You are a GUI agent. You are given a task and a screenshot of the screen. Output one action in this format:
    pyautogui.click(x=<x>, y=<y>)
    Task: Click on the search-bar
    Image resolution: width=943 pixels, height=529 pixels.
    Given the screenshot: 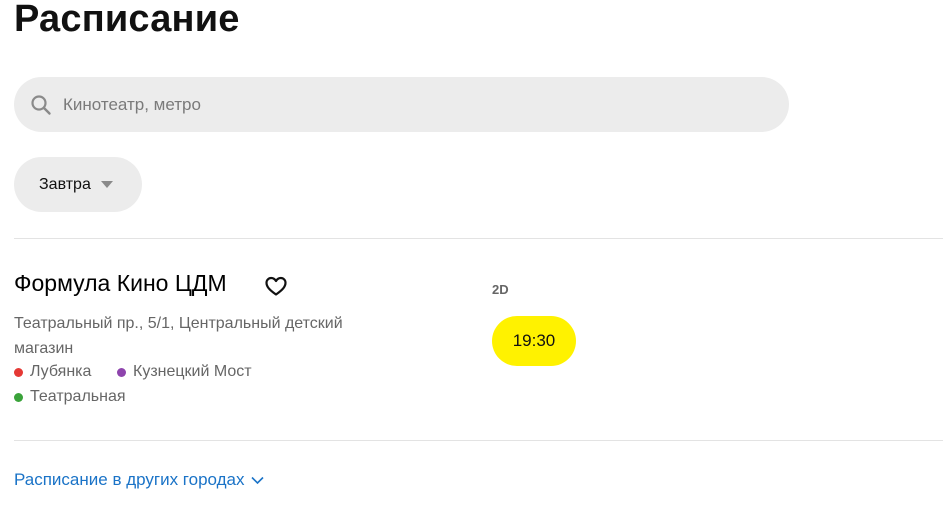 What is the action you would take?
    pyautogui.click(x=401, y=104)
    